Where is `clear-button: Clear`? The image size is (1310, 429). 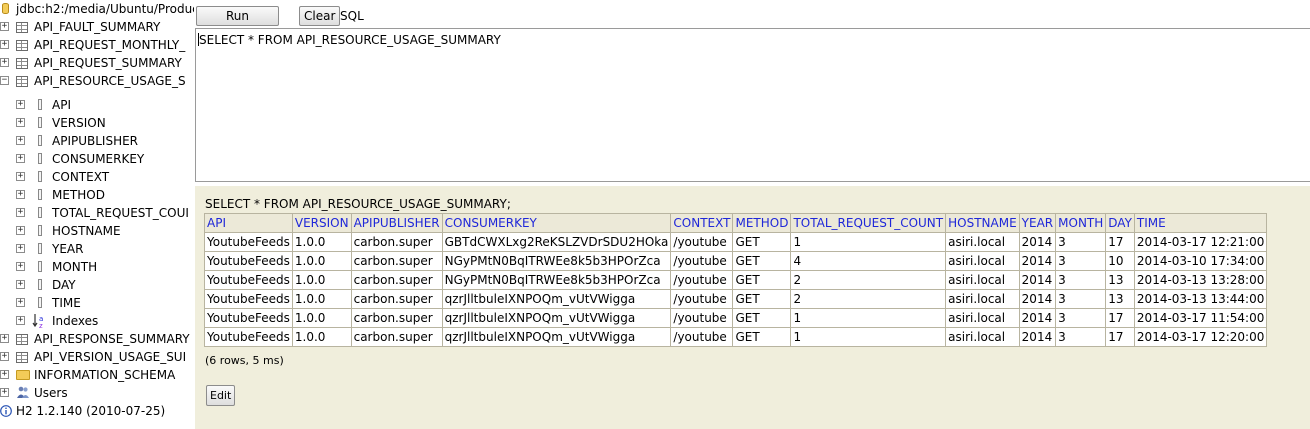
clear-button: Clear is located at coordinates (320, 16).